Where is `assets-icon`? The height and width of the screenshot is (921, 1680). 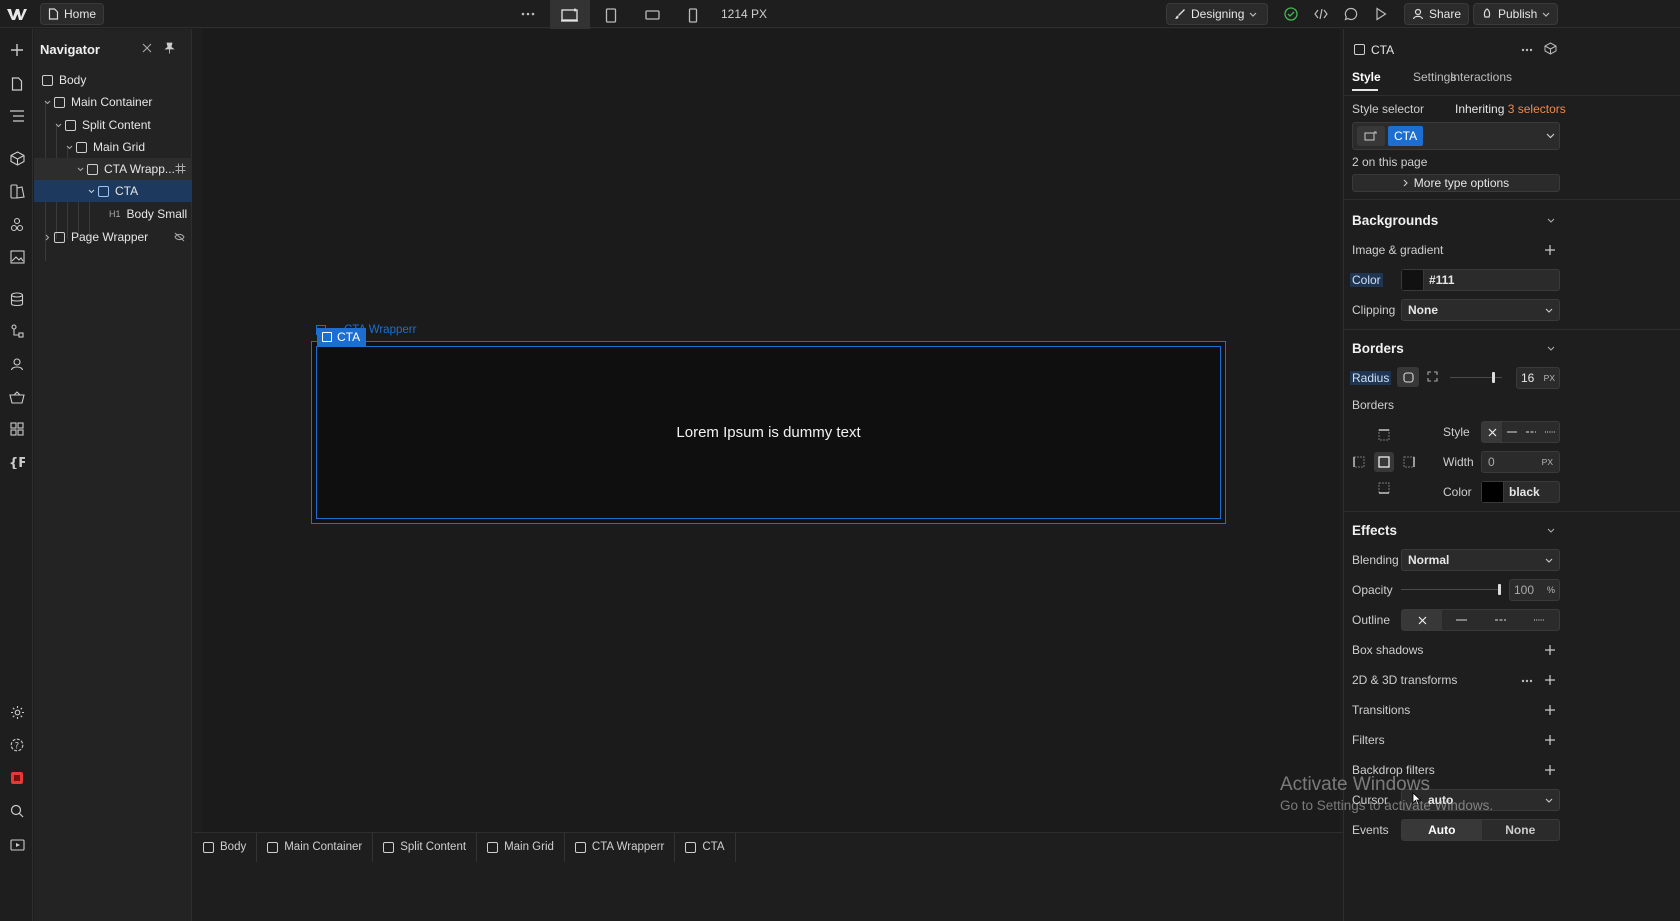
assets-icon is located at coordinates (17, 257).